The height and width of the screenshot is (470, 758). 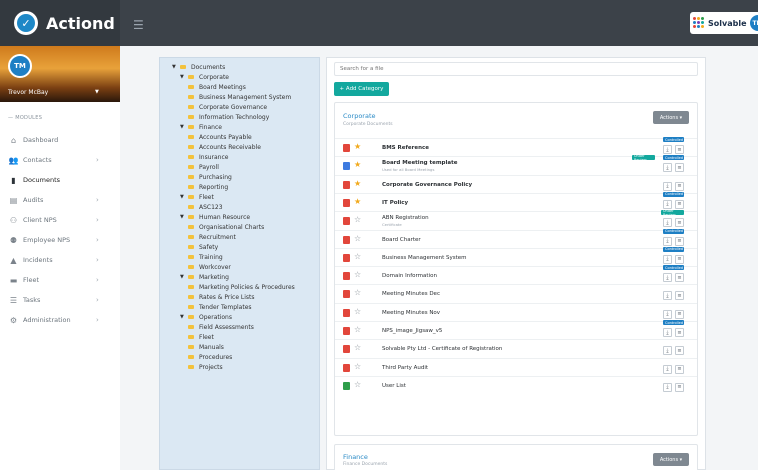 What do you see at coordinates (60, 180) in the screenshot?
I see `sidebar-item-documents: ▮ Documents` at bounding box center [60, 180].